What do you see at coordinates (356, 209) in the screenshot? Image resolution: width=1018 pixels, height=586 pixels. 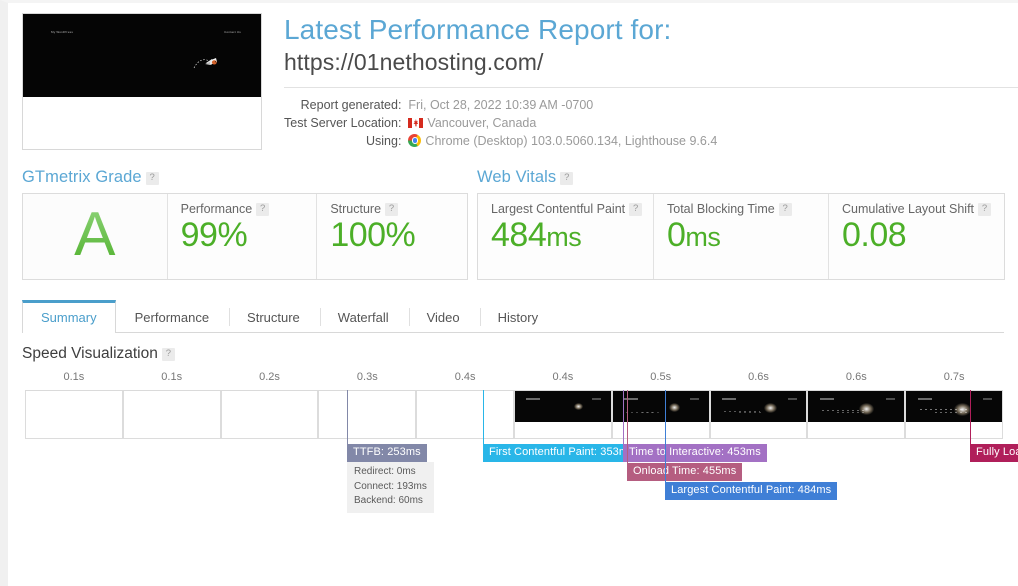 I see `metric-structure-label-text: Structure` at bounding box center [356, 209].